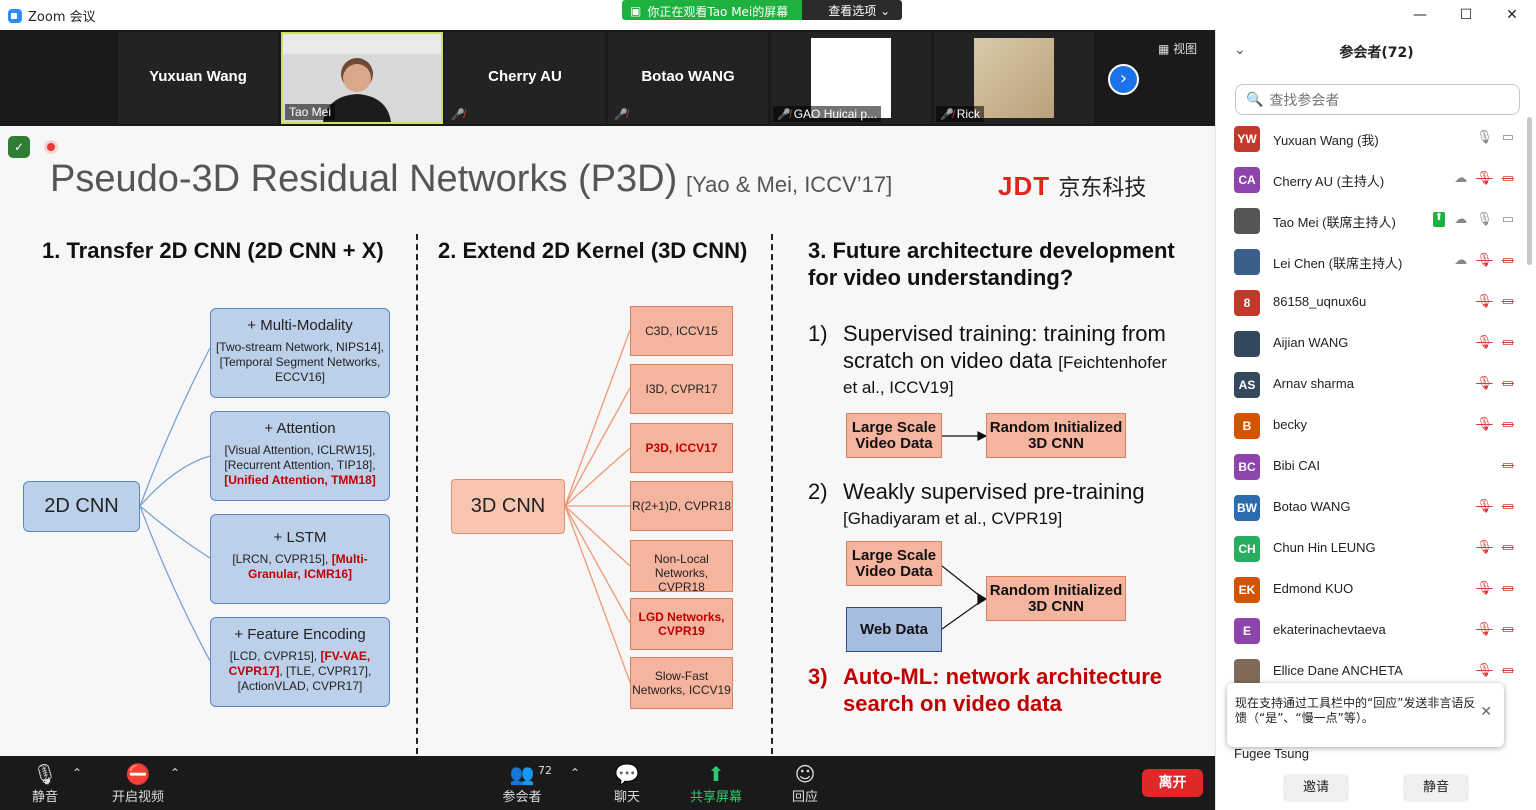 The height and width of the screenshot is (810, 1536). I want to click on item1-cite-2: et al., ICCV19], so click(898, 387).